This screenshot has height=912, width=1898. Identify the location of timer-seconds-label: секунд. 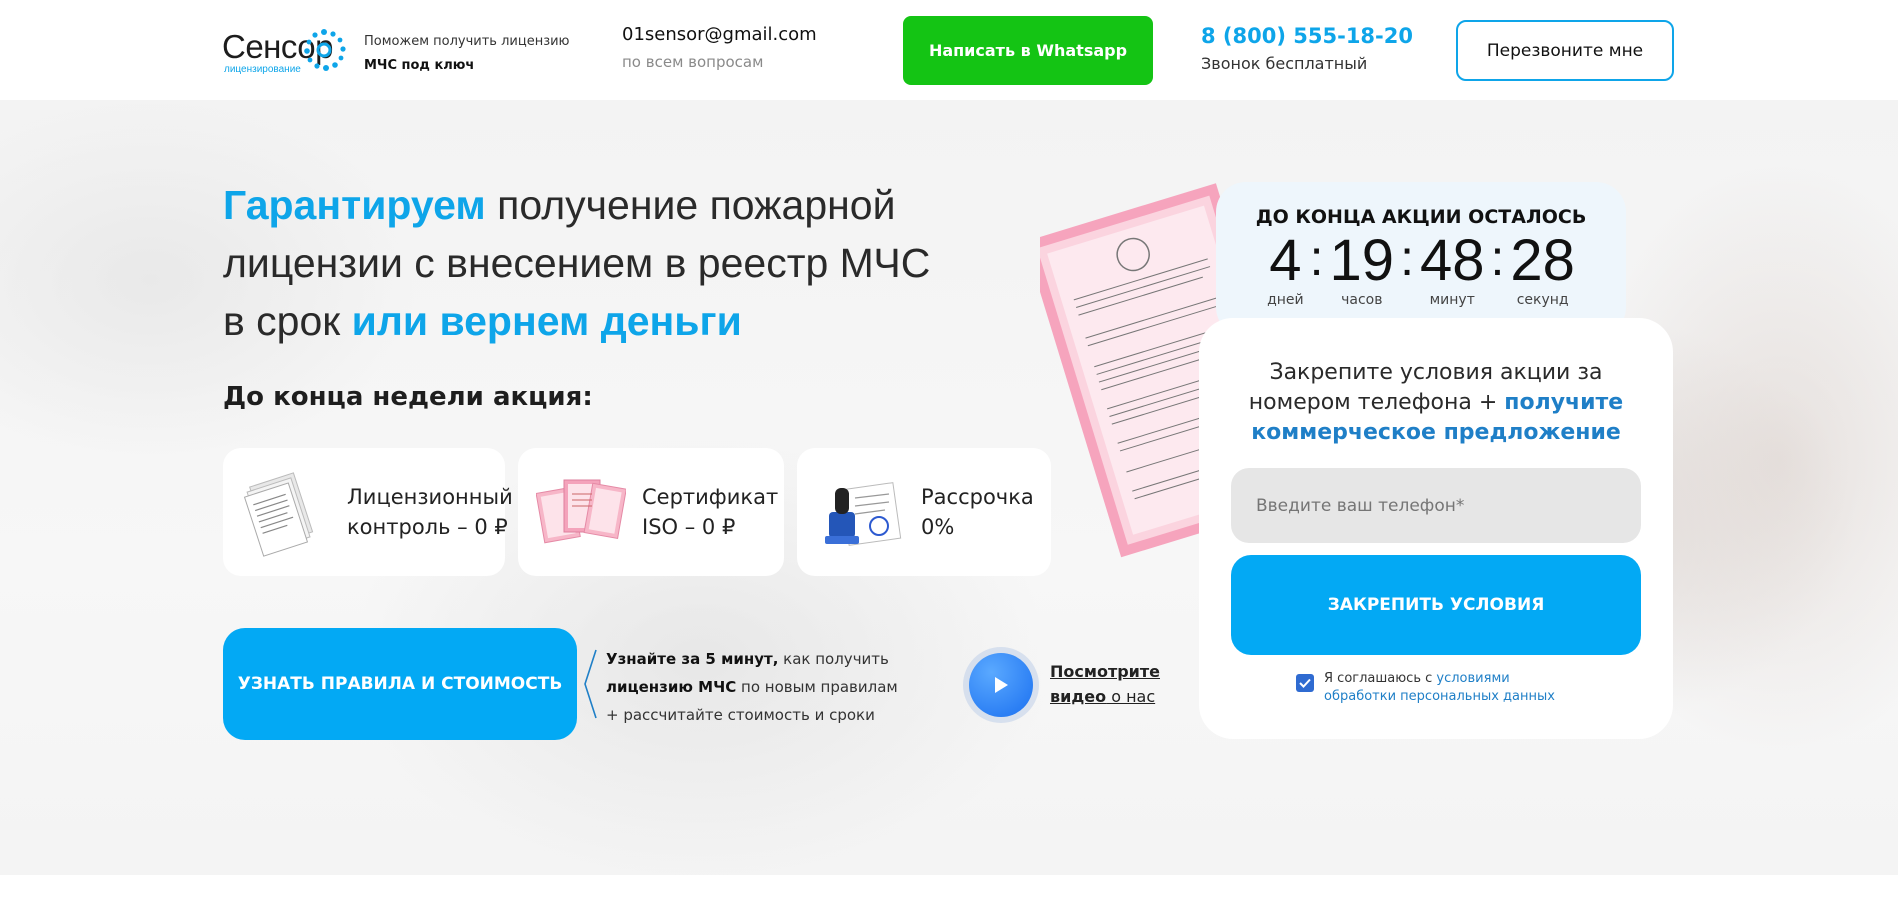
(1542, 300).